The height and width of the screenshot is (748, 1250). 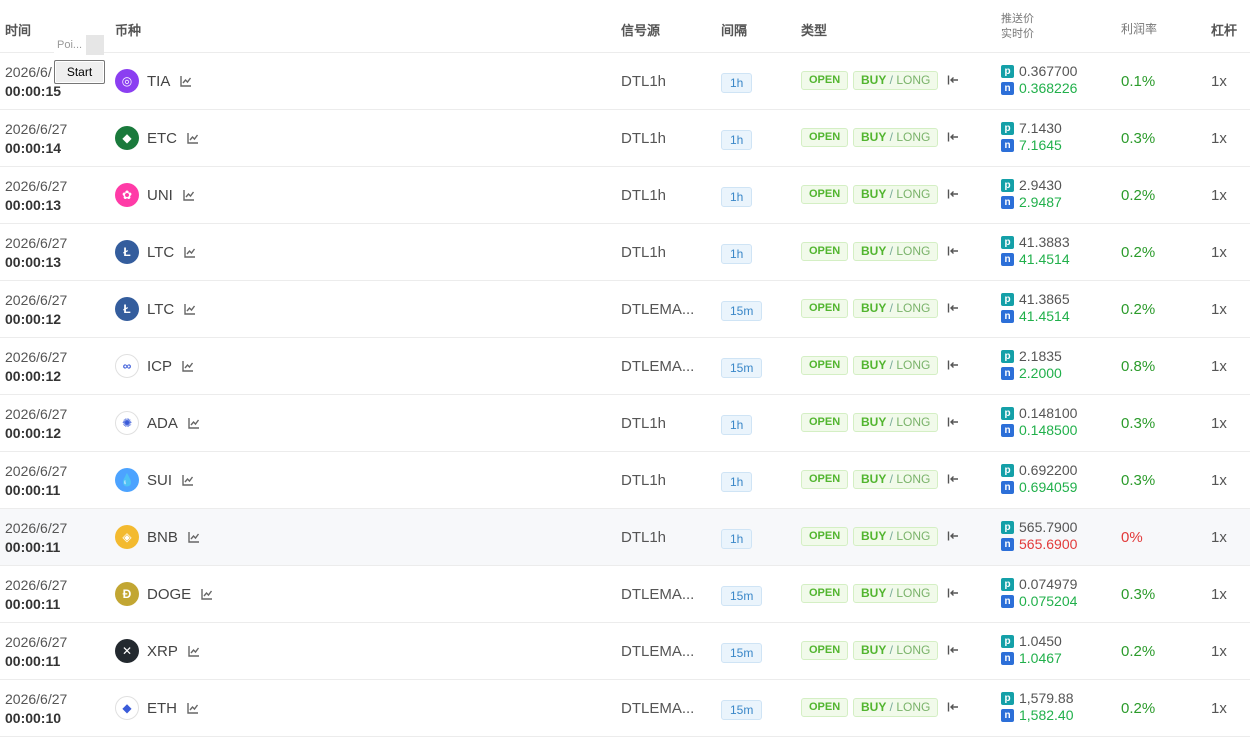 I want to click on header-time: 时间, so click(x=18, y=30).